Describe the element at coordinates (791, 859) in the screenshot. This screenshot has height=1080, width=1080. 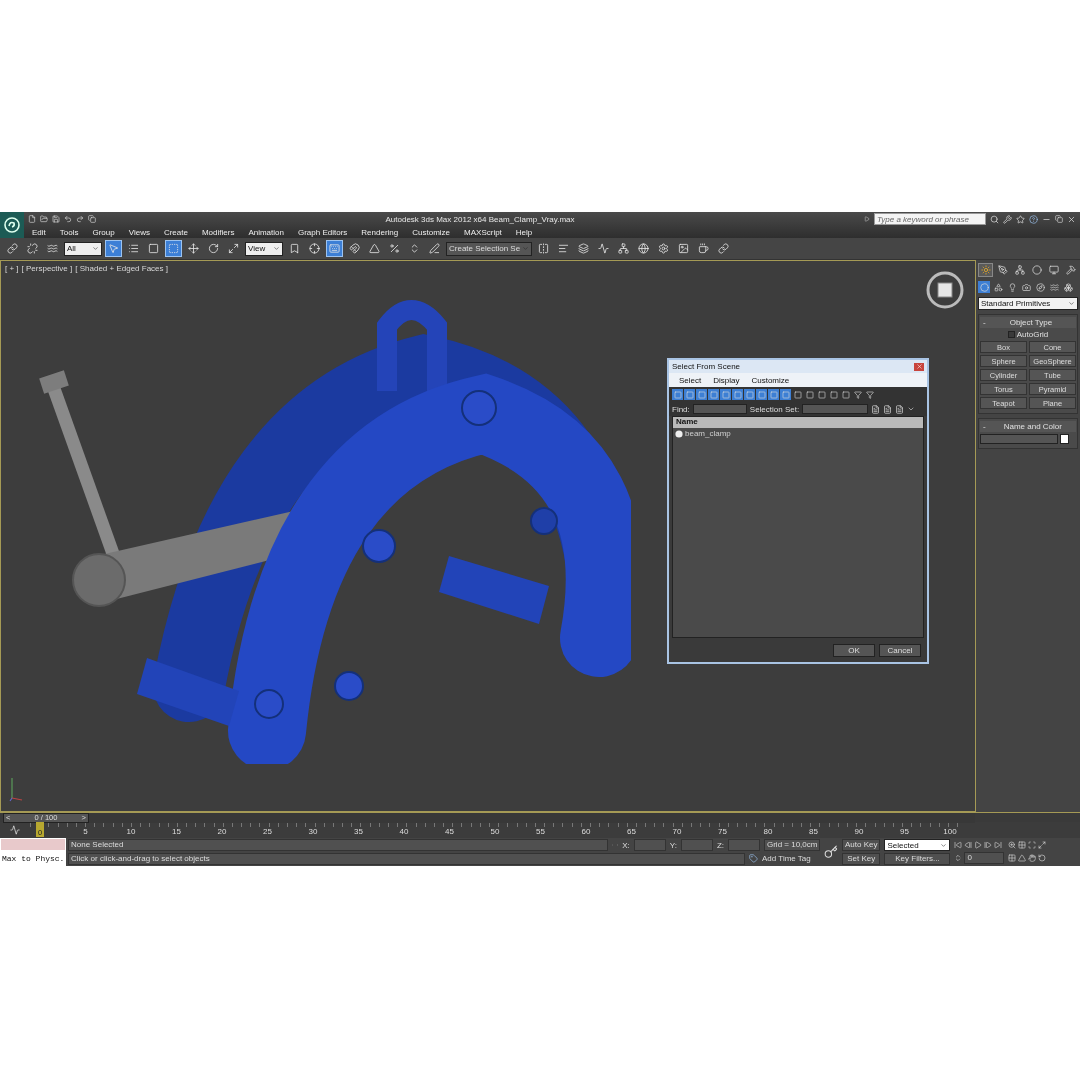
I see `add-time-tag: Add Time Tag` at that location.